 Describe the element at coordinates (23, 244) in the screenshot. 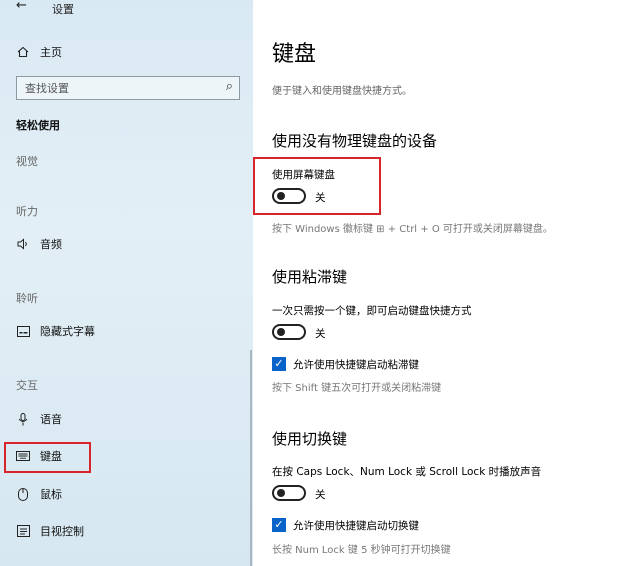

I see `speaker-icon` at that location.